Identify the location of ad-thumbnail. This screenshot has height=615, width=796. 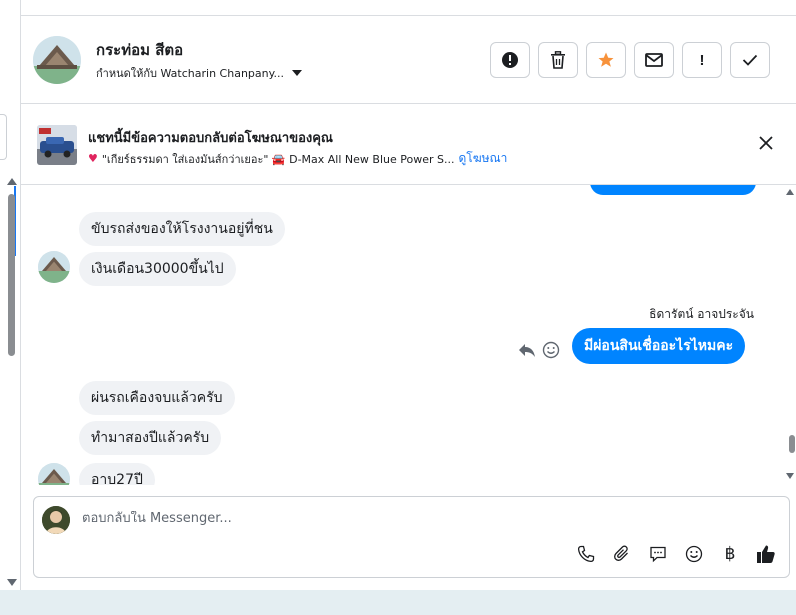
(57, 145).